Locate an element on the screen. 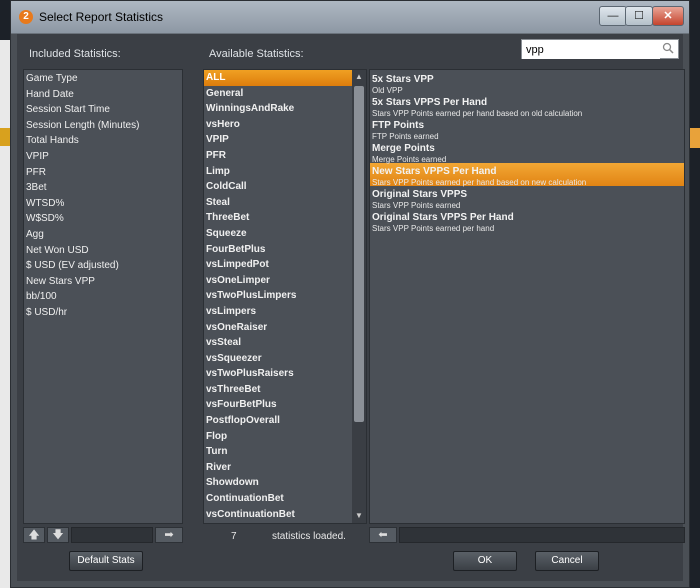  included-item: Game Type is located at coordinates (103, 79).